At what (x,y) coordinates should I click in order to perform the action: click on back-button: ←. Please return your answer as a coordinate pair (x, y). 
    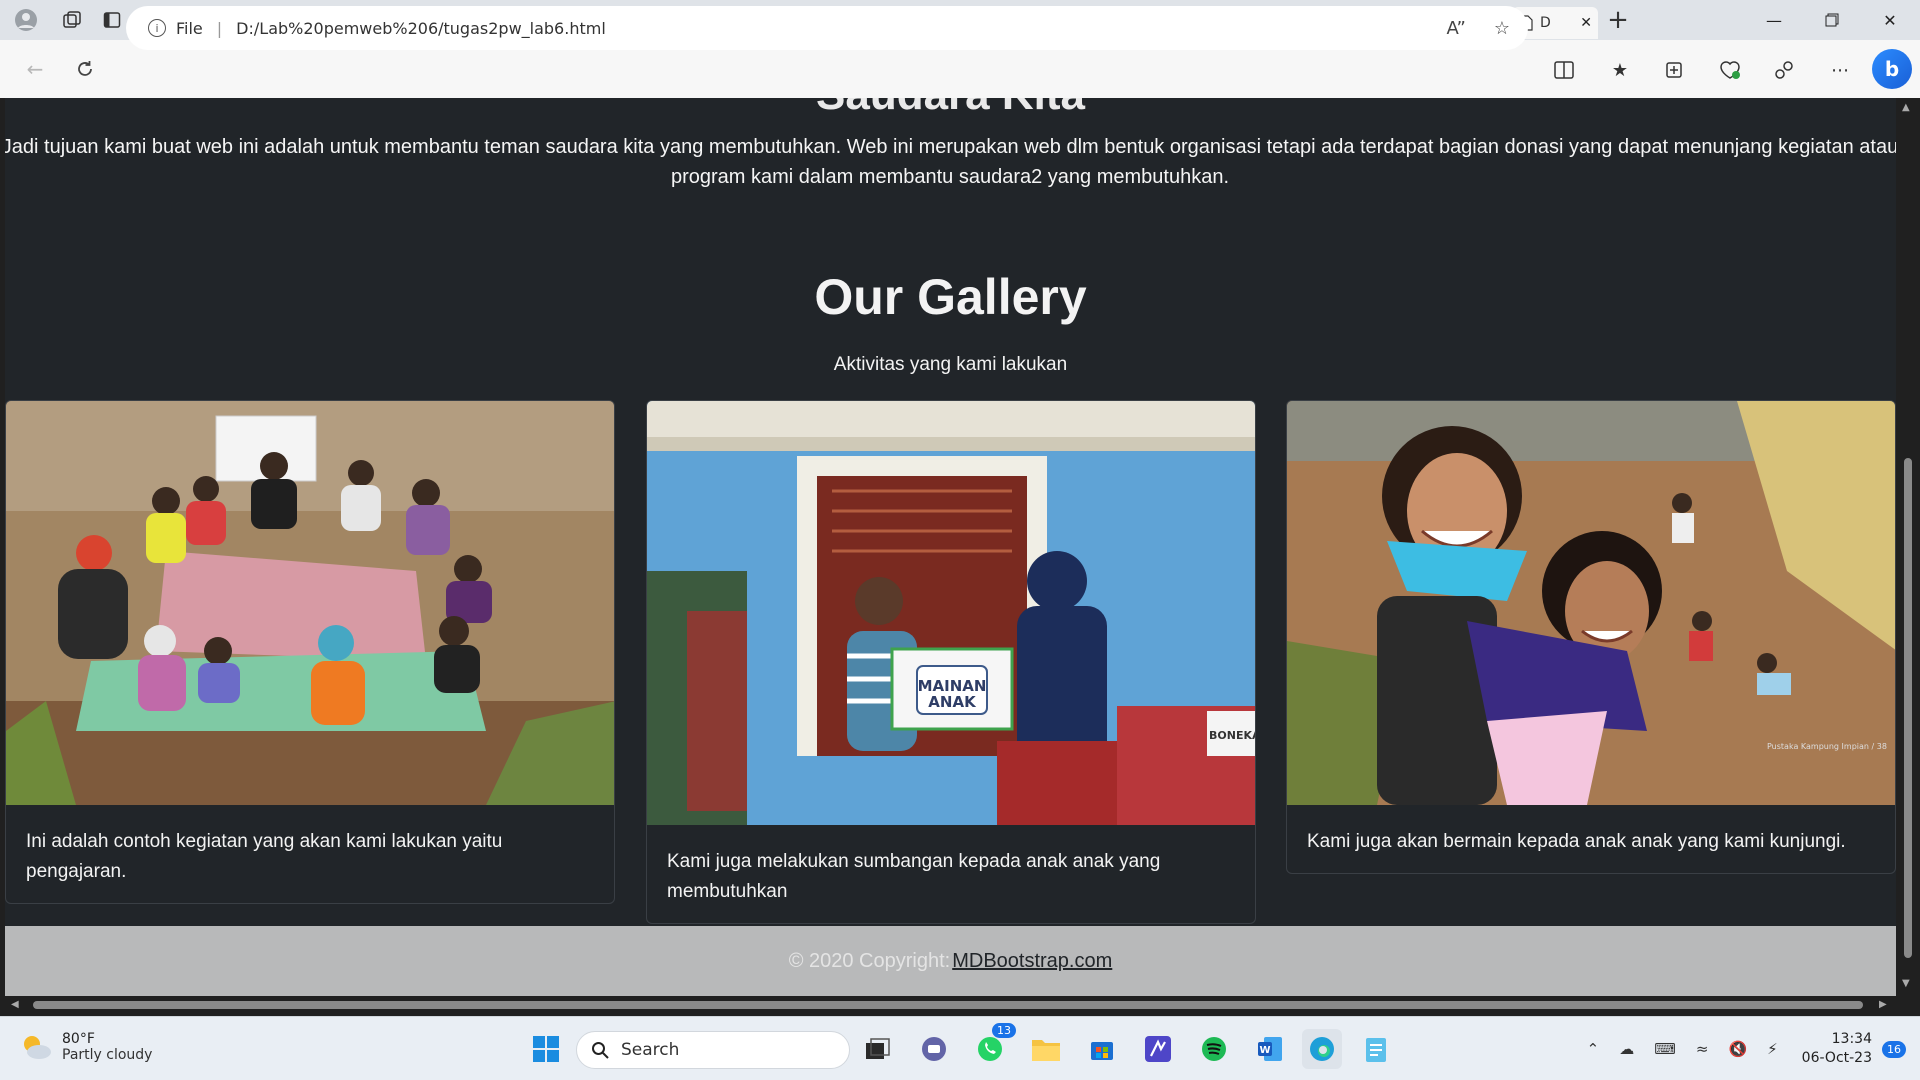
    Looking at the image, I should click on (35, 69).